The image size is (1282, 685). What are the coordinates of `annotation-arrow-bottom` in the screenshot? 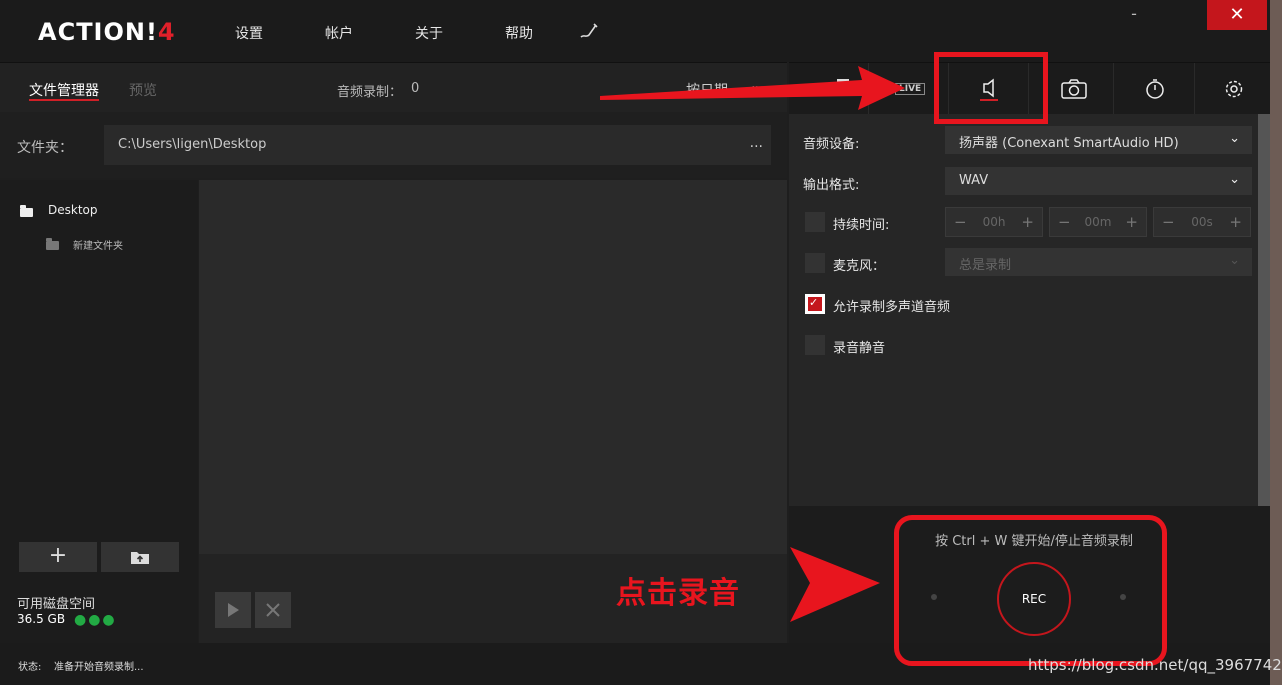 It's located at (835, 584).